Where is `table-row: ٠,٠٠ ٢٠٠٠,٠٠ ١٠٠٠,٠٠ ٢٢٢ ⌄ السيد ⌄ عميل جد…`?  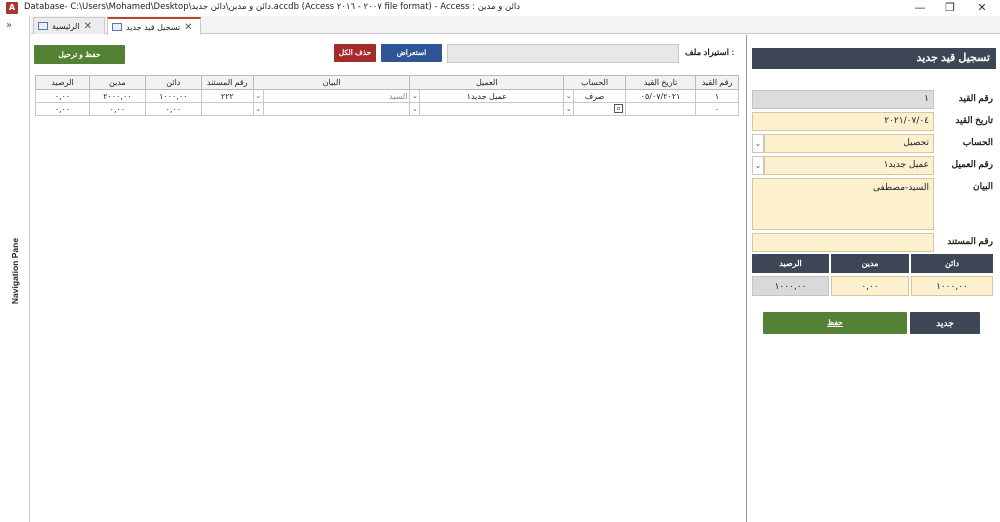
table-row: ٠,٠٠ ٢٠٠٠,٠٠ ١٠٠٠,٠٠ ٢٢٢ ⌄ السيد ⌄ عميل جد… is located at coordinates (387, 96).